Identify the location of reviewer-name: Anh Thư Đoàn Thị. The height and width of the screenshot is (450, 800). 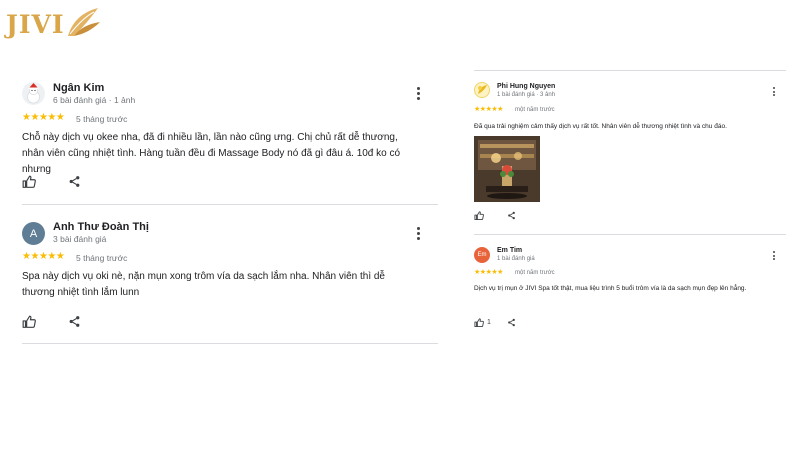
(101, 227).